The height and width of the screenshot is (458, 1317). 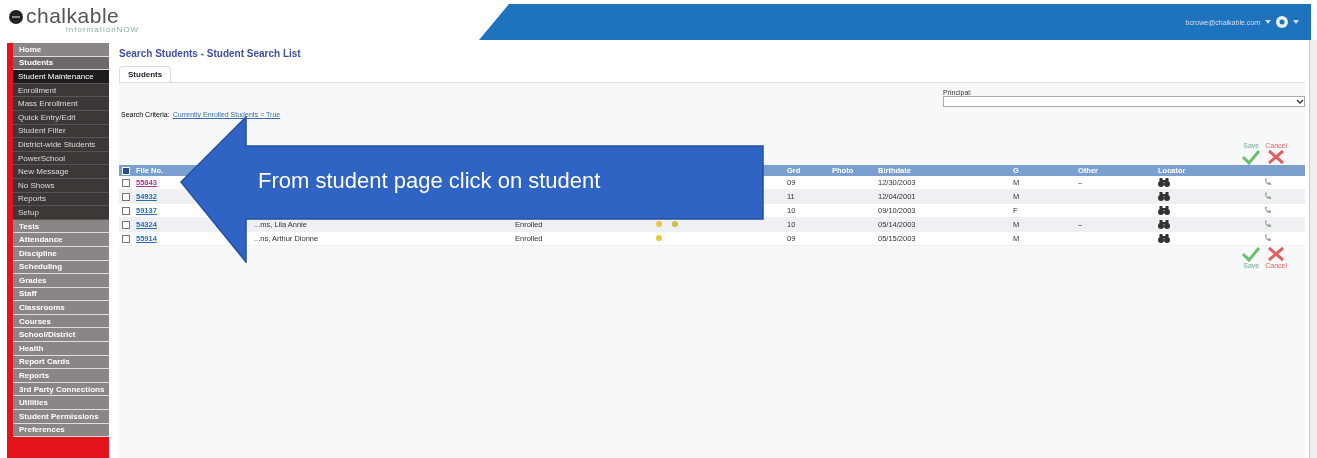 I want to click on nav-item: Home, so click(x=61, y=50).